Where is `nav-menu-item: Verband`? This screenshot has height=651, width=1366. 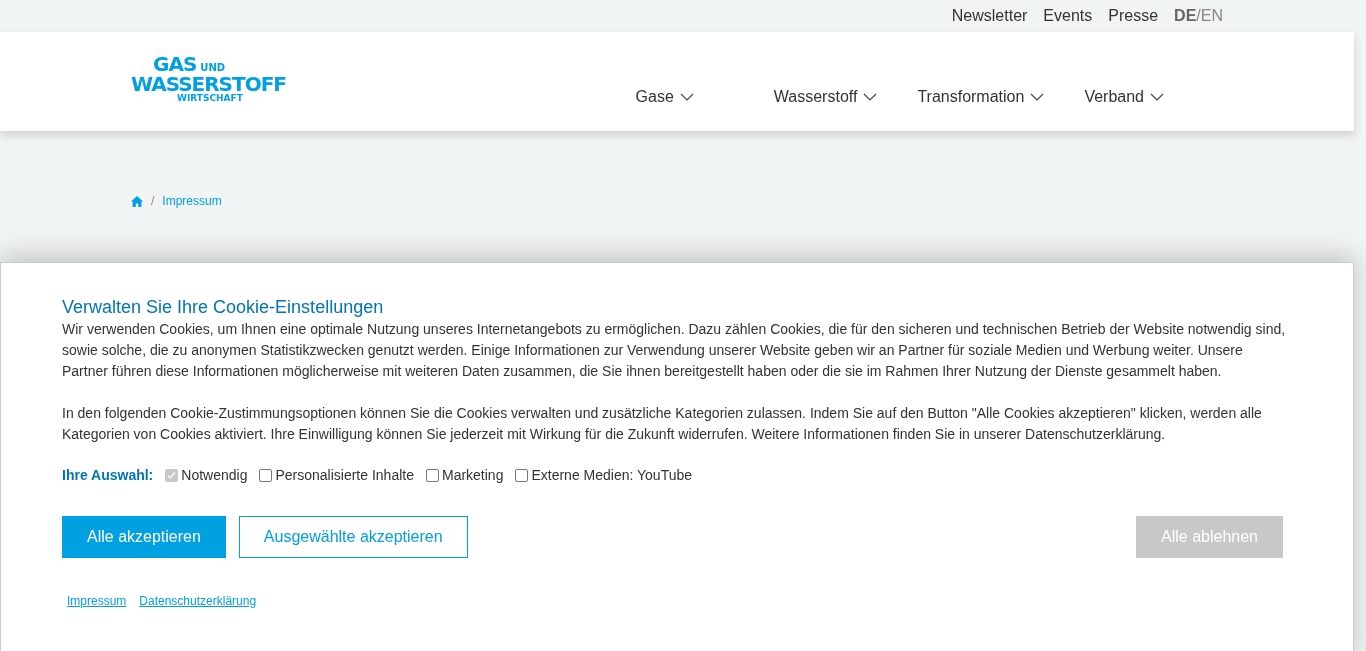 nav-menu-item: Verband is located at coordinates (1124, 97).